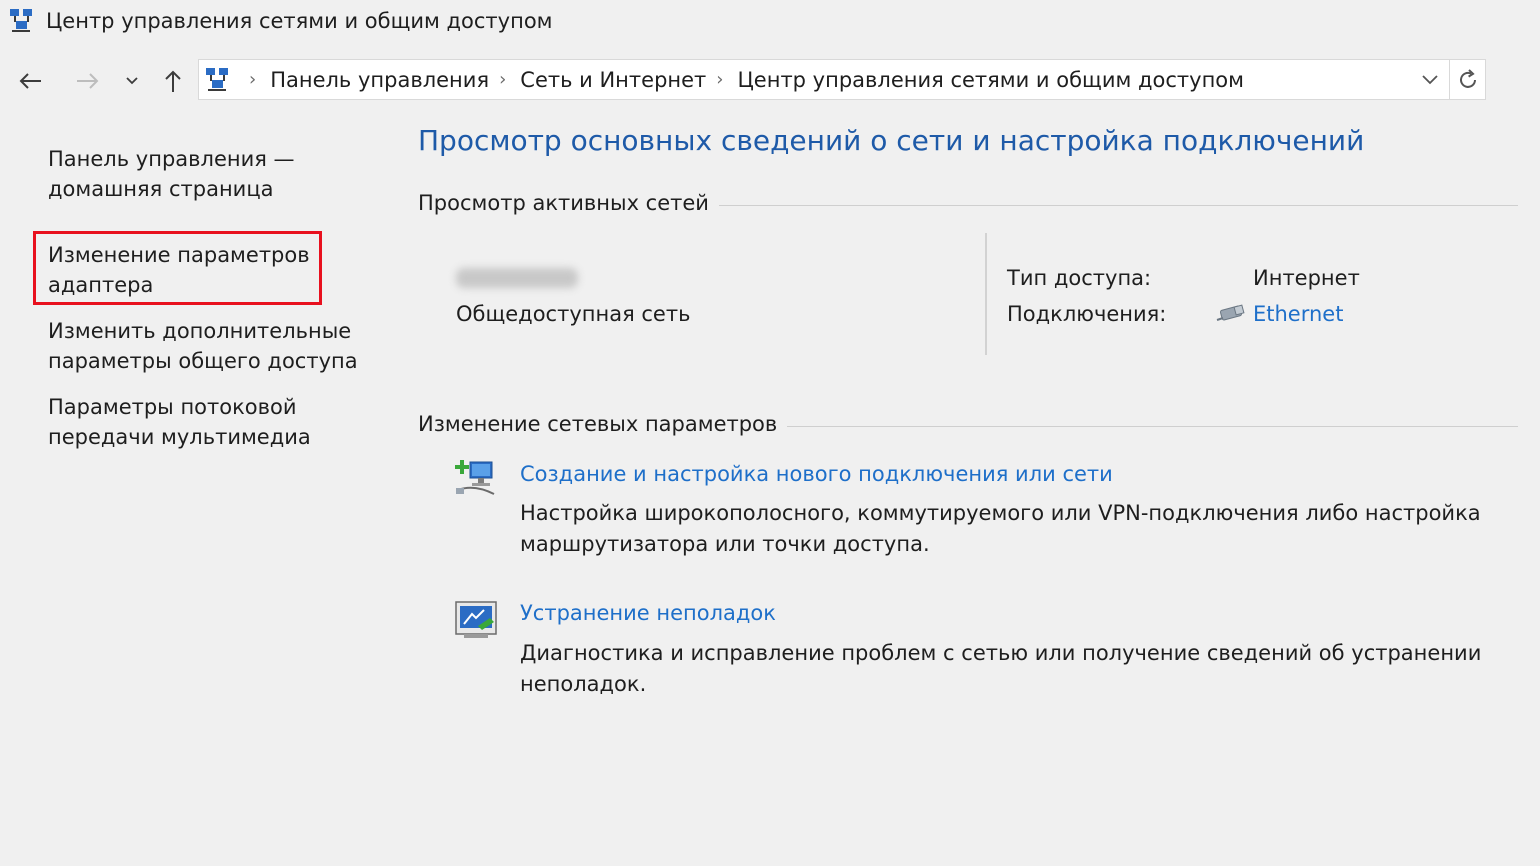 This screenshot has height=866, width=1540. What do you see at coordinates (179, 437) in the screenshot?
I see `sidebar-item-label: передачи мультимедиа` at bounding box center [179, 437].